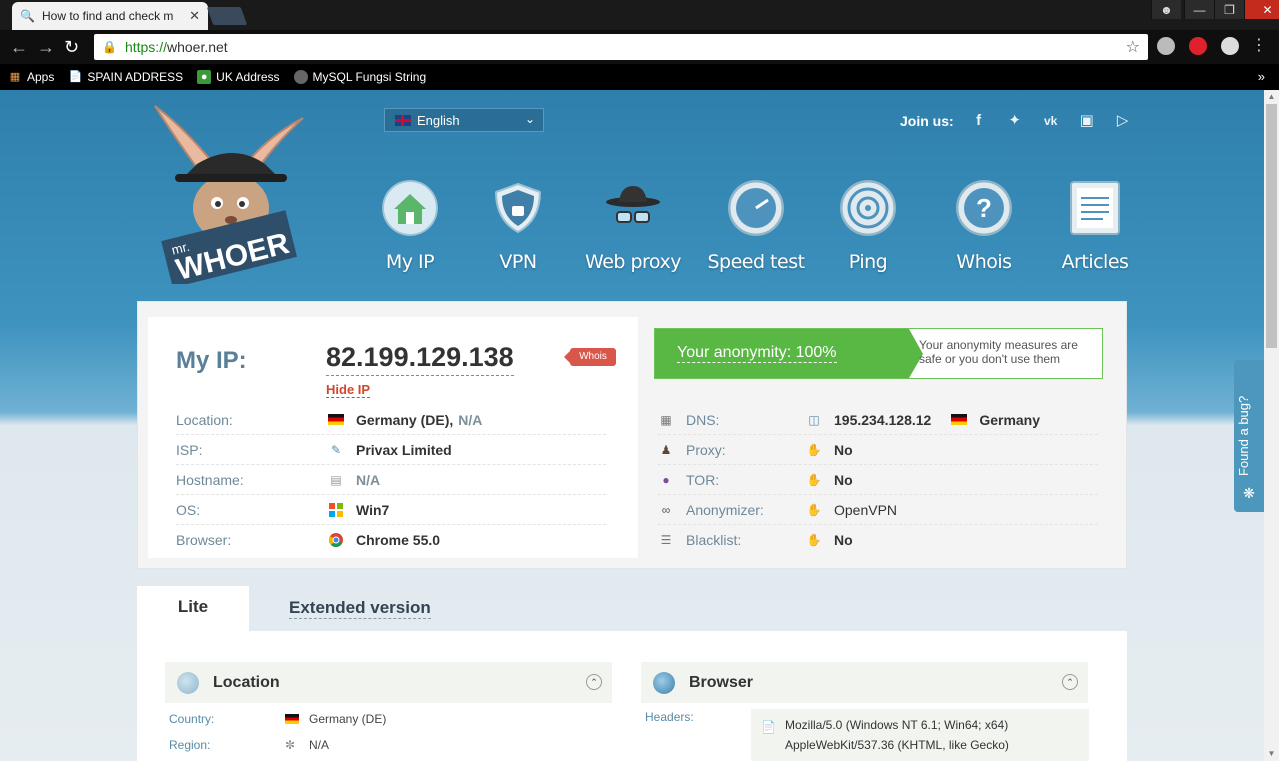  I want to click on my-ip-label: My IP:, so click(211, 360).